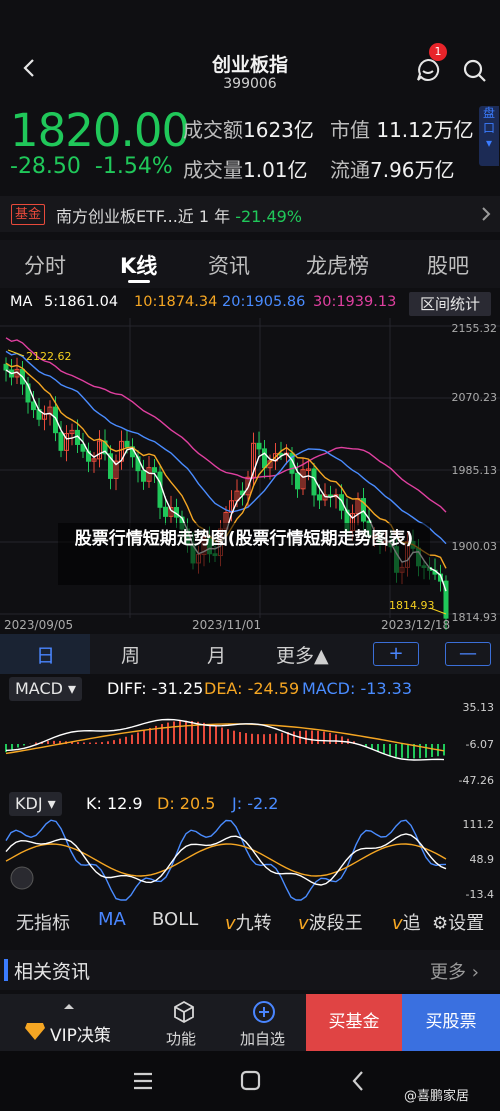  I want to click on macd-tick-2: -47.26, so click(476, 780).